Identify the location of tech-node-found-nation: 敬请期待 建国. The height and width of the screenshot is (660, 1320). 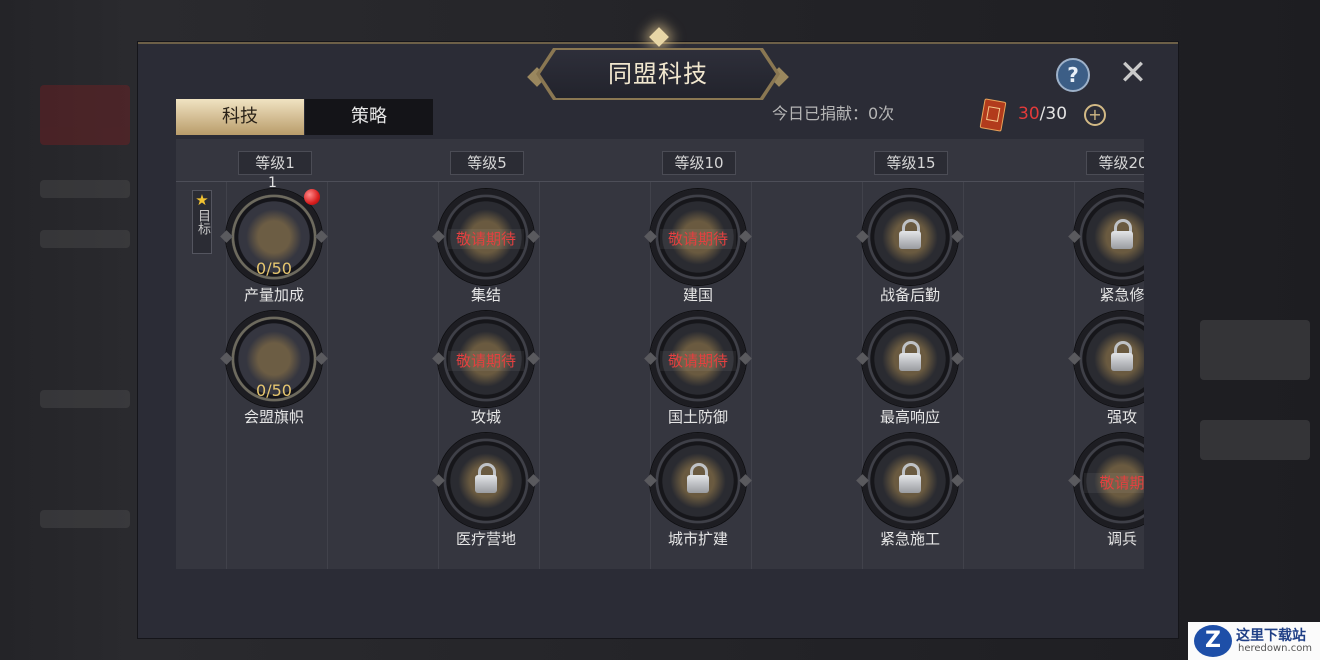
(698, 246).